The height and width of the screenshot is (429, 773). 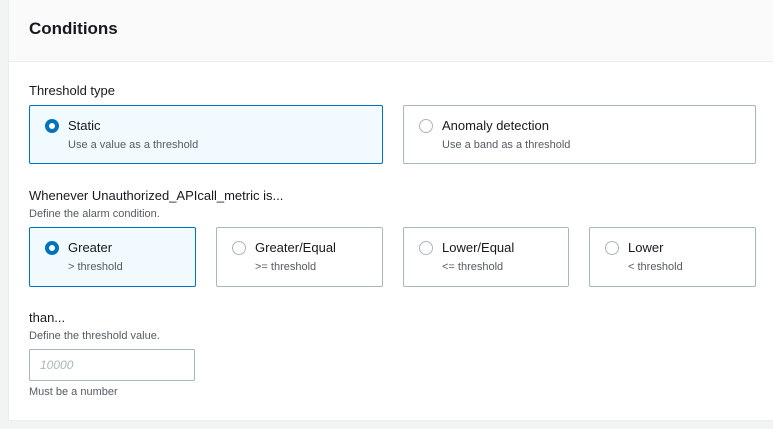 What do you see at coordinates (72, 90) in the screenshot?
I see `threshold-type-label: Threshold type` at bounding box center [72, 90].